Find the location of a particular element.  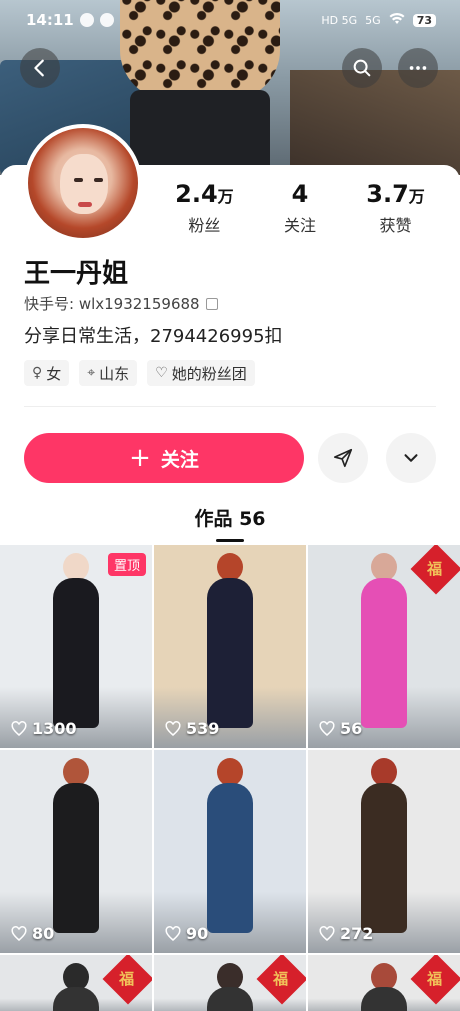

user-id: 快手号: wlx1932159688 is located at coordinates (121, 303).